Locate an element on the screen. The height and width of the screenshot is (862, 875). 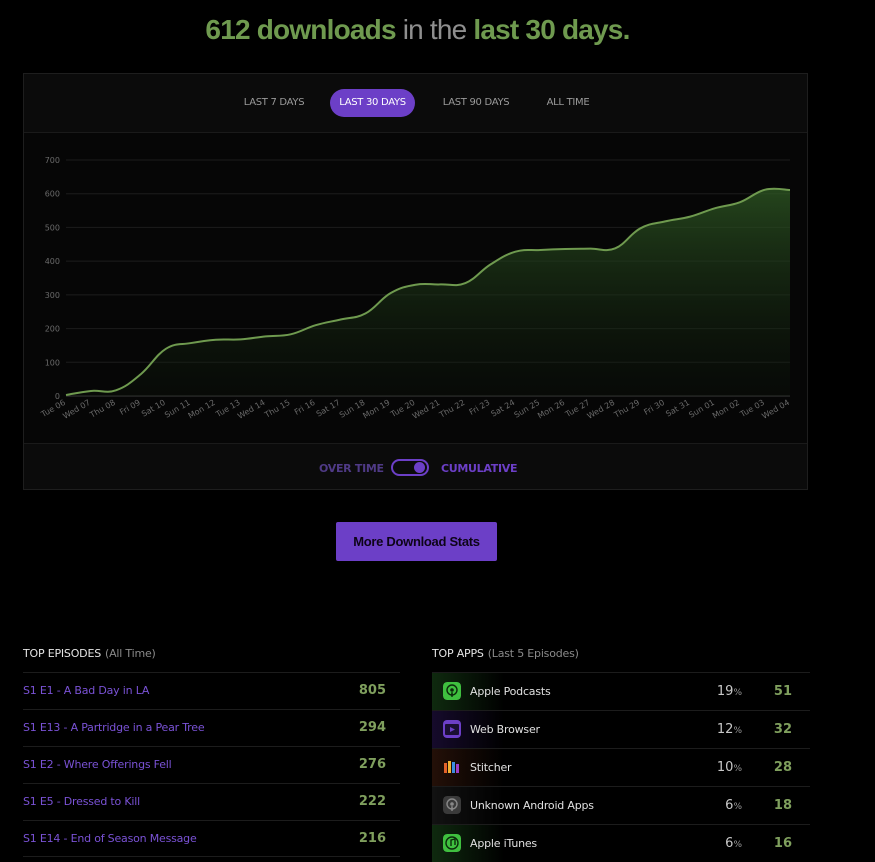
top-apps-title: TOP APPS (Last 5 Episodes) is located at coordinates (505, 653).